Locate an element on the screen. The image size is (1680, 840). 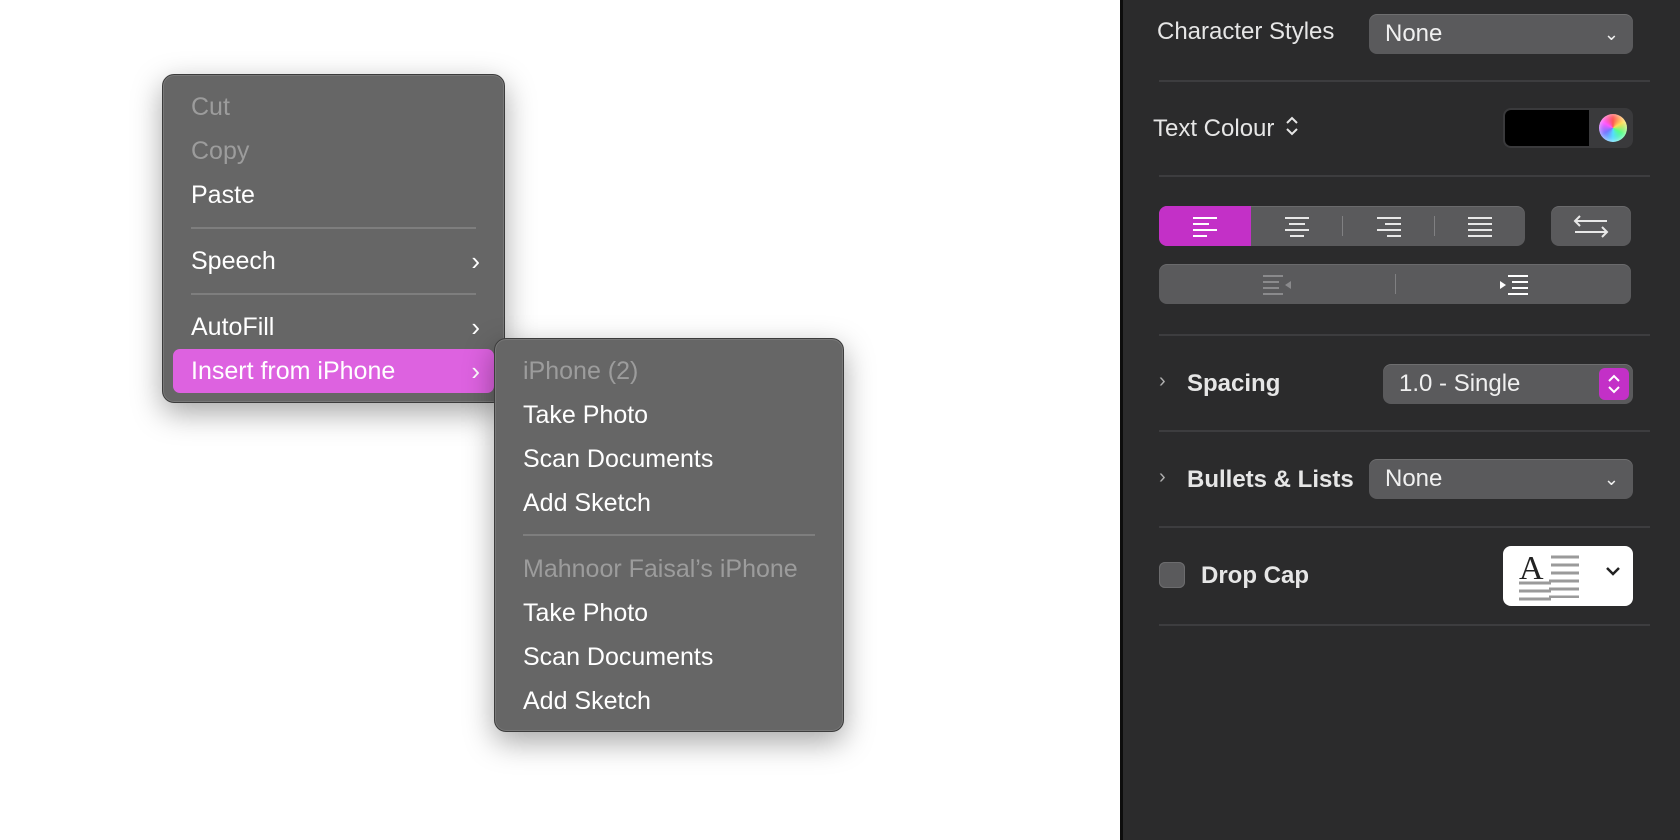
submenu-header-iphone: iPhone (2) is located at coordinates (669, 371).